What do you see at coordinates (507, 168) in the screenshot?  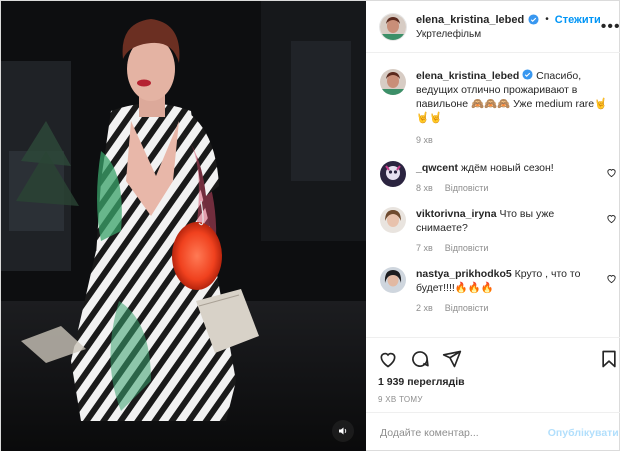 I see `comment-text: ждём новый сезон!` at bounding box center [507, 168].